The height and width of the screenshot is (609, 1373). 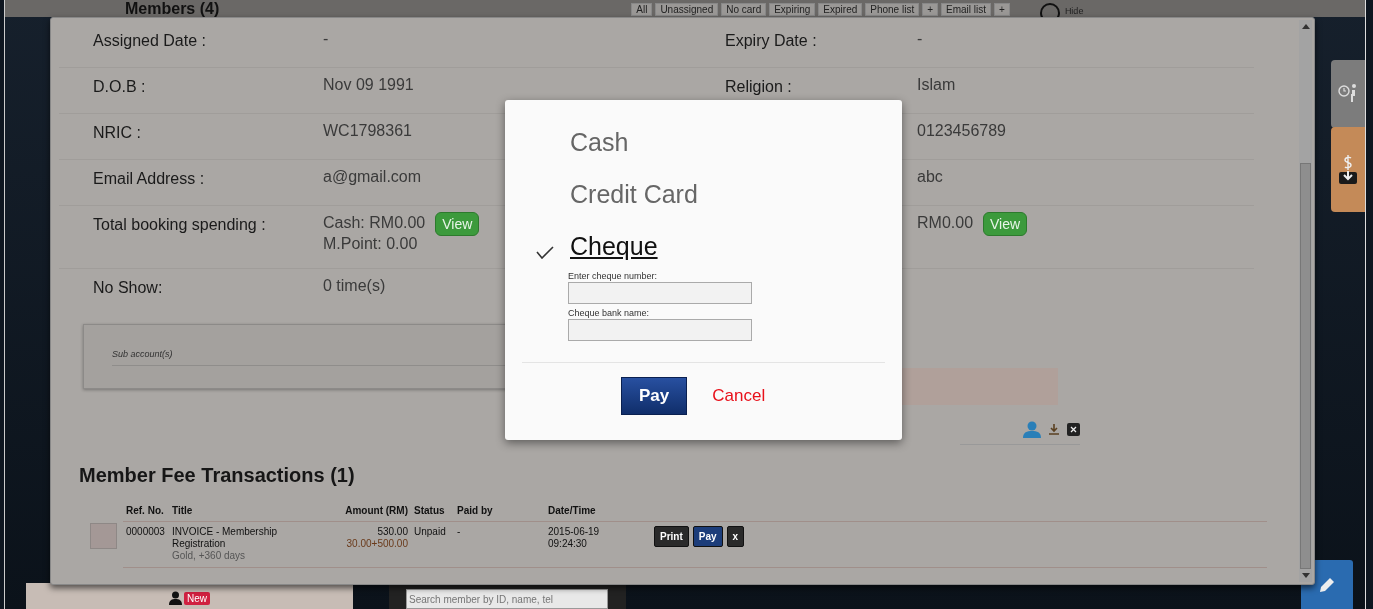 What do you see at coordinates (372, 177) in the screenshot?
I see `detail-value: a@gmail.com` at bounding box center [372, 177].